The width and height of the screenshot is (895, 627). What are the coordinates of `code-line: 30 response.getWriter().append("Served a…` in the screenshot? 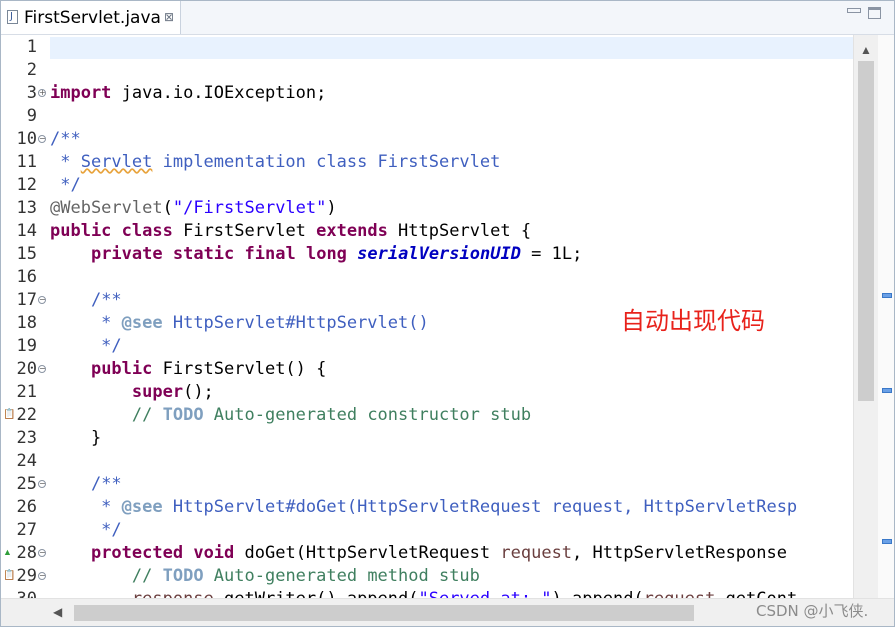 It's located at (427, 593).